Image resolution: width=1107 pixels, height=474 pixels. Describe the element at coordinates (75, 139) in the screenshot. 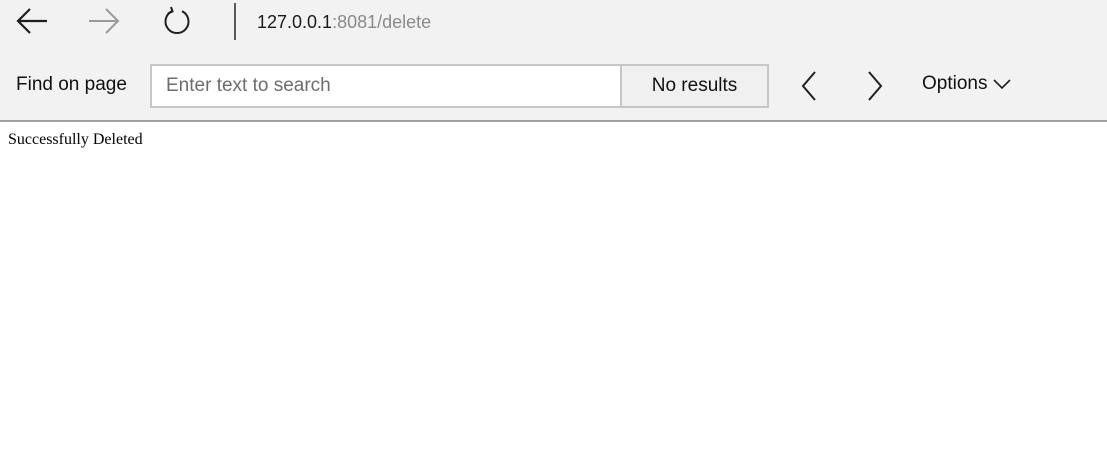

I see `deletion-status-message: Successfully Deleted` at that location.